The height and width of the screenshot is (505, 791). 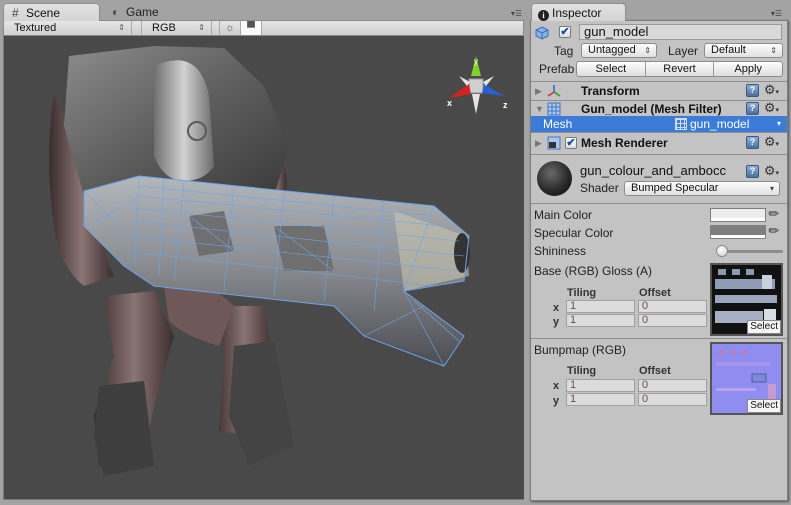 What do you see at coordinates (557, 69) in the screenshot?
I see `prefab-label: Prefab` at bounding box center [557, 69].